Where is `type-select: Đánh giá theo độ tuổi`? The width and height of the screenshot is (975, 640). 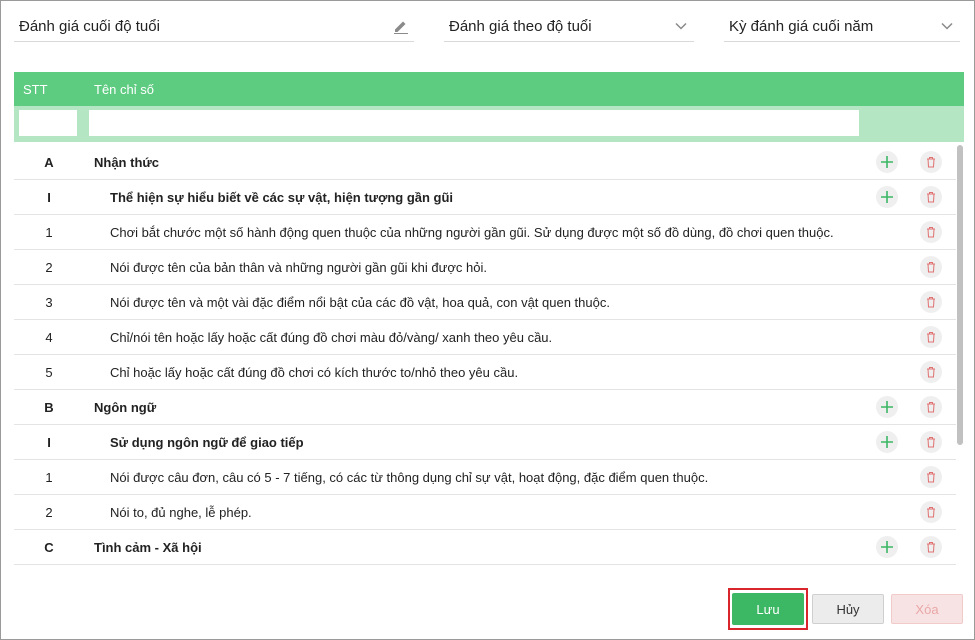 type-select: Đánh giá theo độ tuổi is located at coordinates (569, 26).